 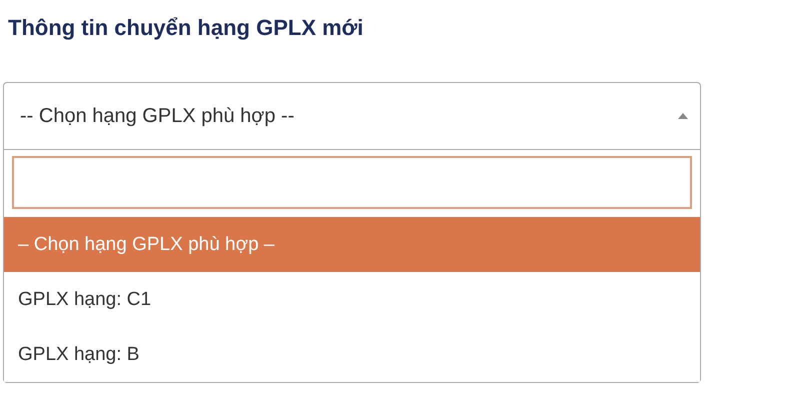 I want to click on search-field, so click(x=352, y=182).